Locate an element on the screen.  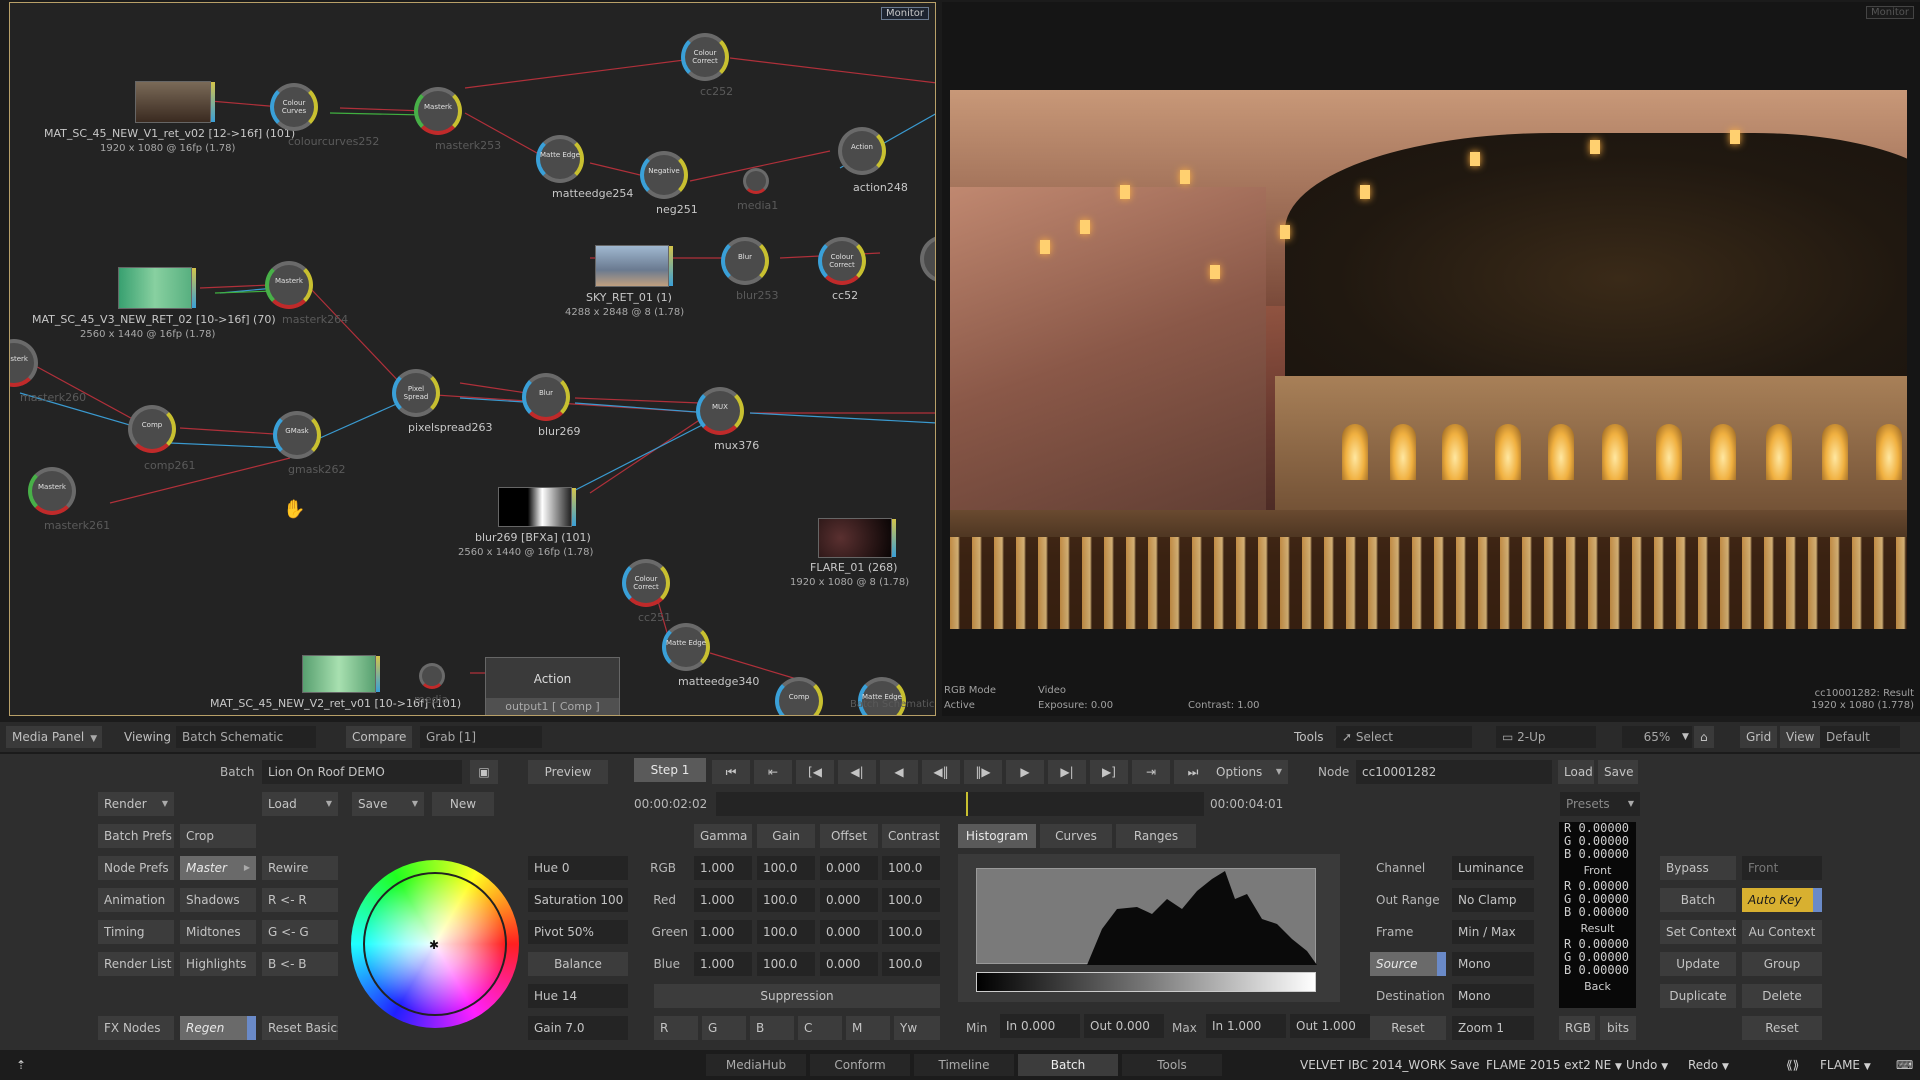
default-select: Default is located at coordinates (1860, 737).